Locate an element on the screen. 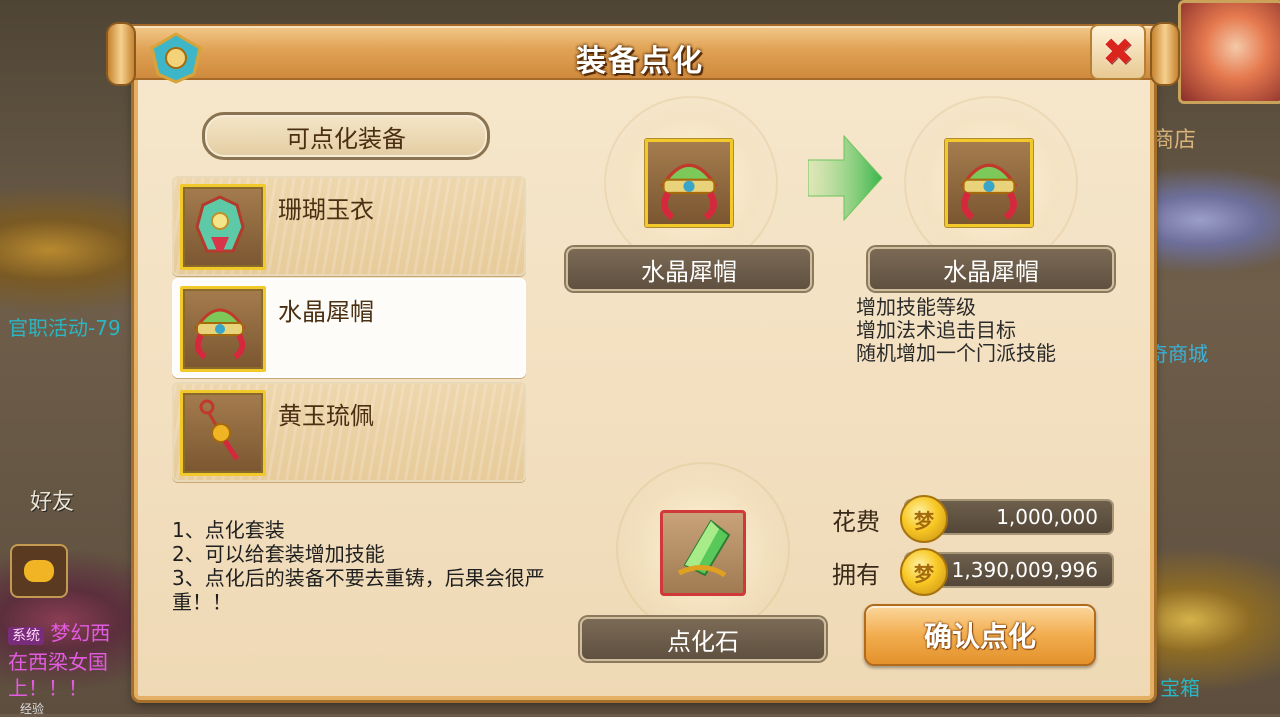  chat-line2: 在西梁女国 is located at coordinates (58, 662).